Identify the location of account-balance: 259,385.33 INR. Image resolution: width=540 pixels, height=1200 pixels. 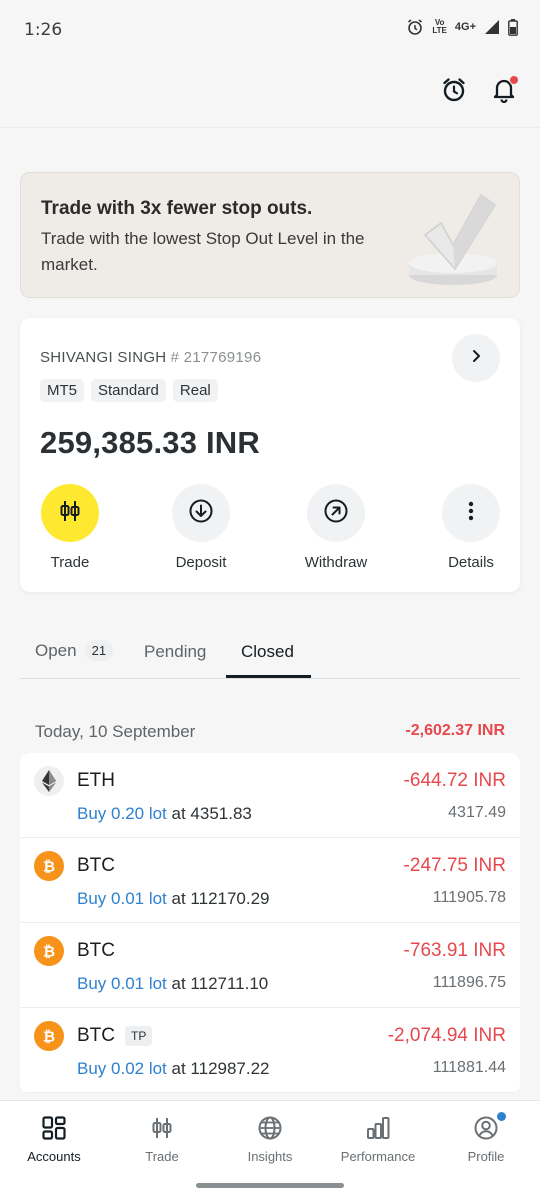
(150, 442).